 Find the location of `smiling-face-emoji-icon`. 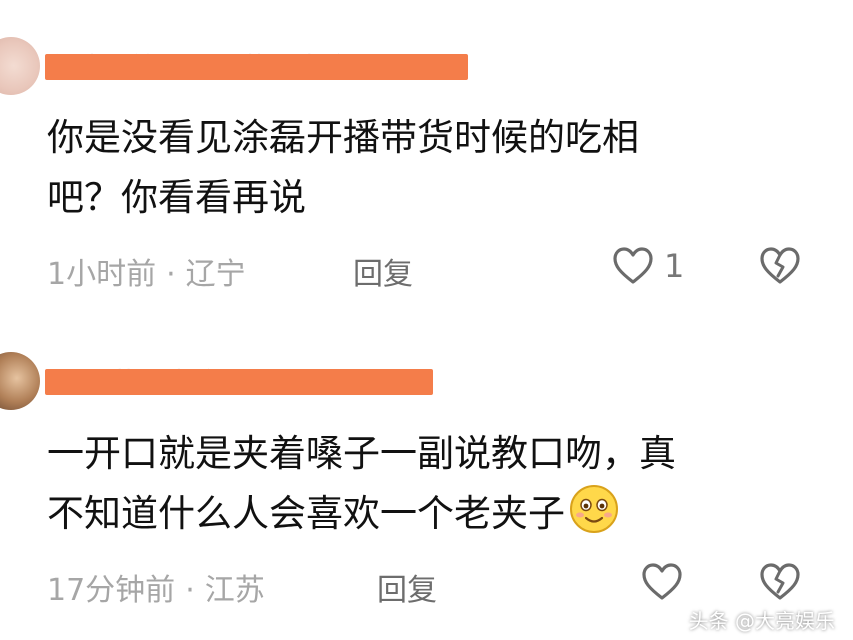

smiling-face-emoji-icon is located at coordinates (594, 509).